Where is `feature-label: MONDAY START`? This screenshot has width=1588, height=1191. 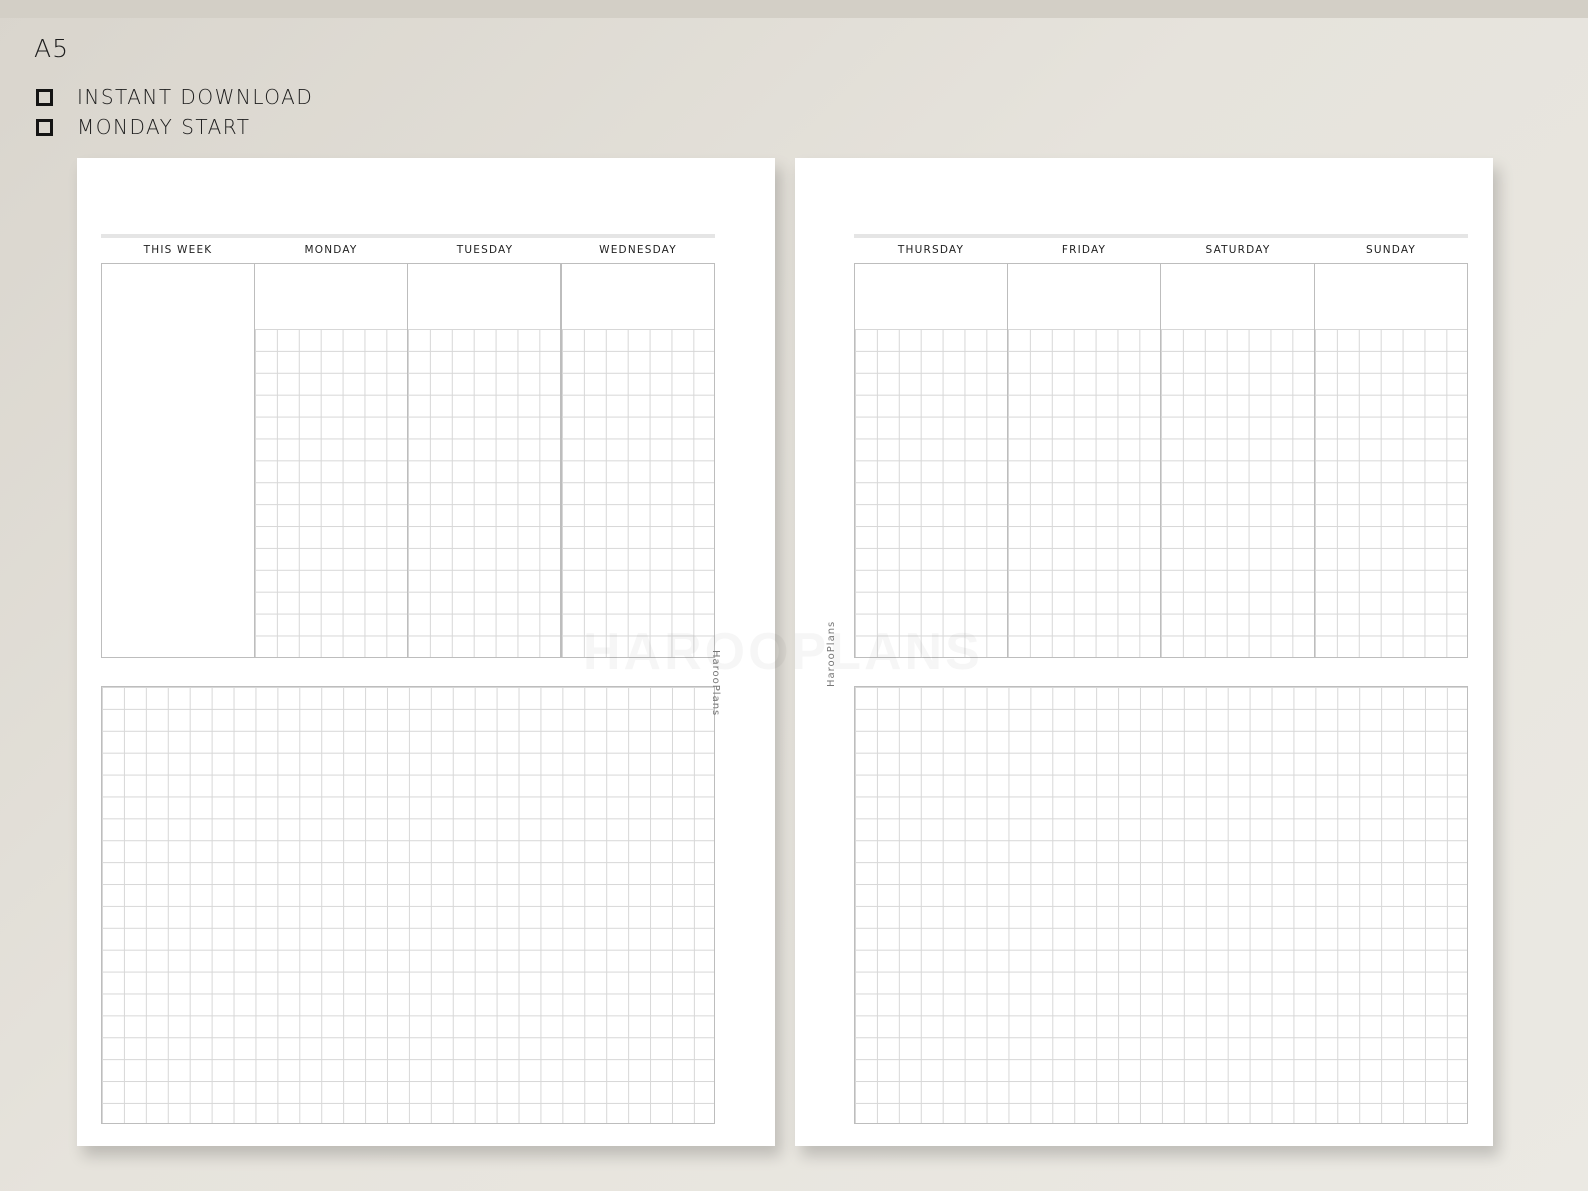
feature-label: MONDAY START is located at coordinates (164, 127).